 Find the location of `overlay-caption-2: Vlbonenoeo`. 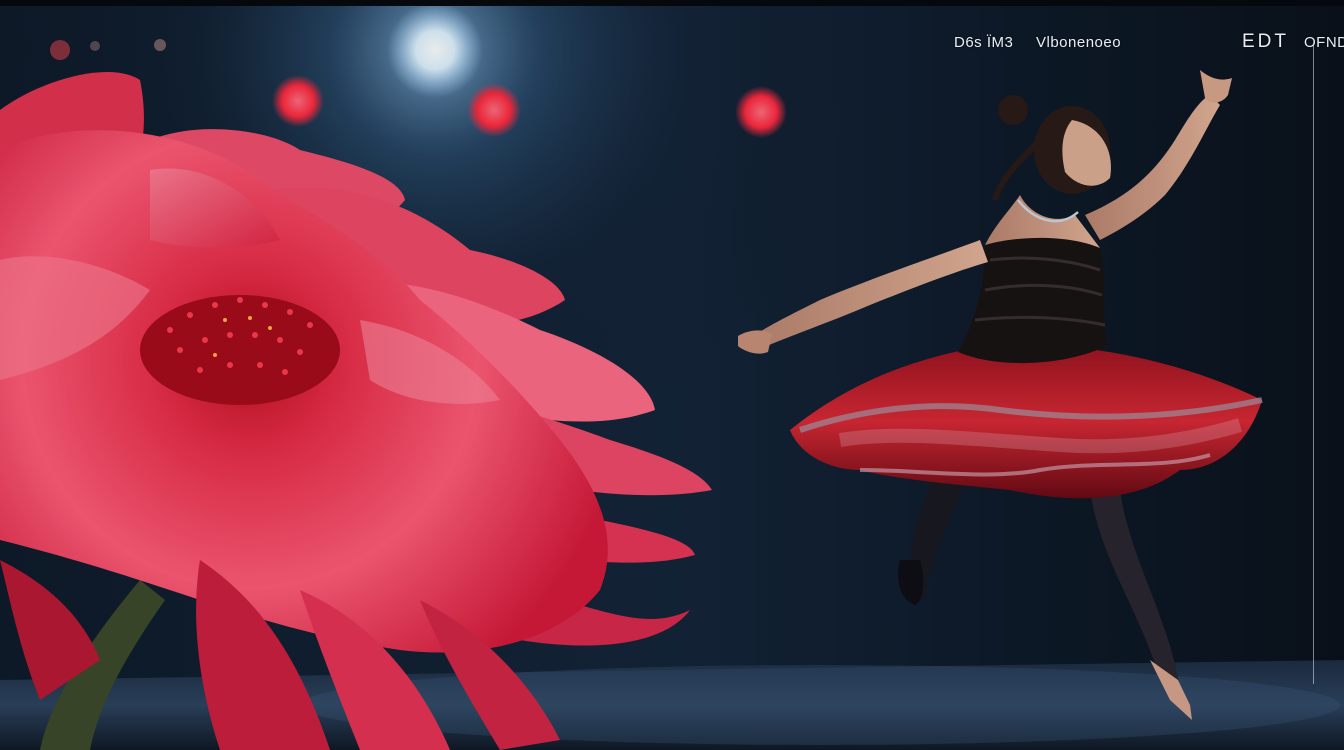

overlay-caption-2: Vlbonenoeo is located at coordinates (1079, 42).